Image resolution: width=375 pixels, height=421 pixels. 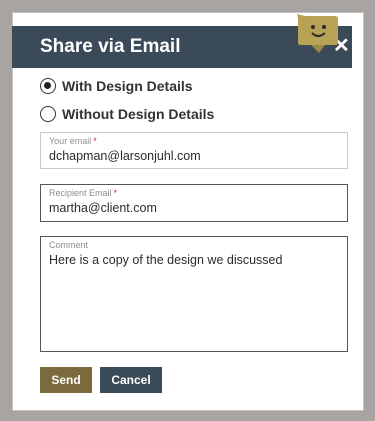 What do you see at coordinates (138, 114) in the screenshot?
I see `option-label: Without Design Details` at bounding box center [138, 114].